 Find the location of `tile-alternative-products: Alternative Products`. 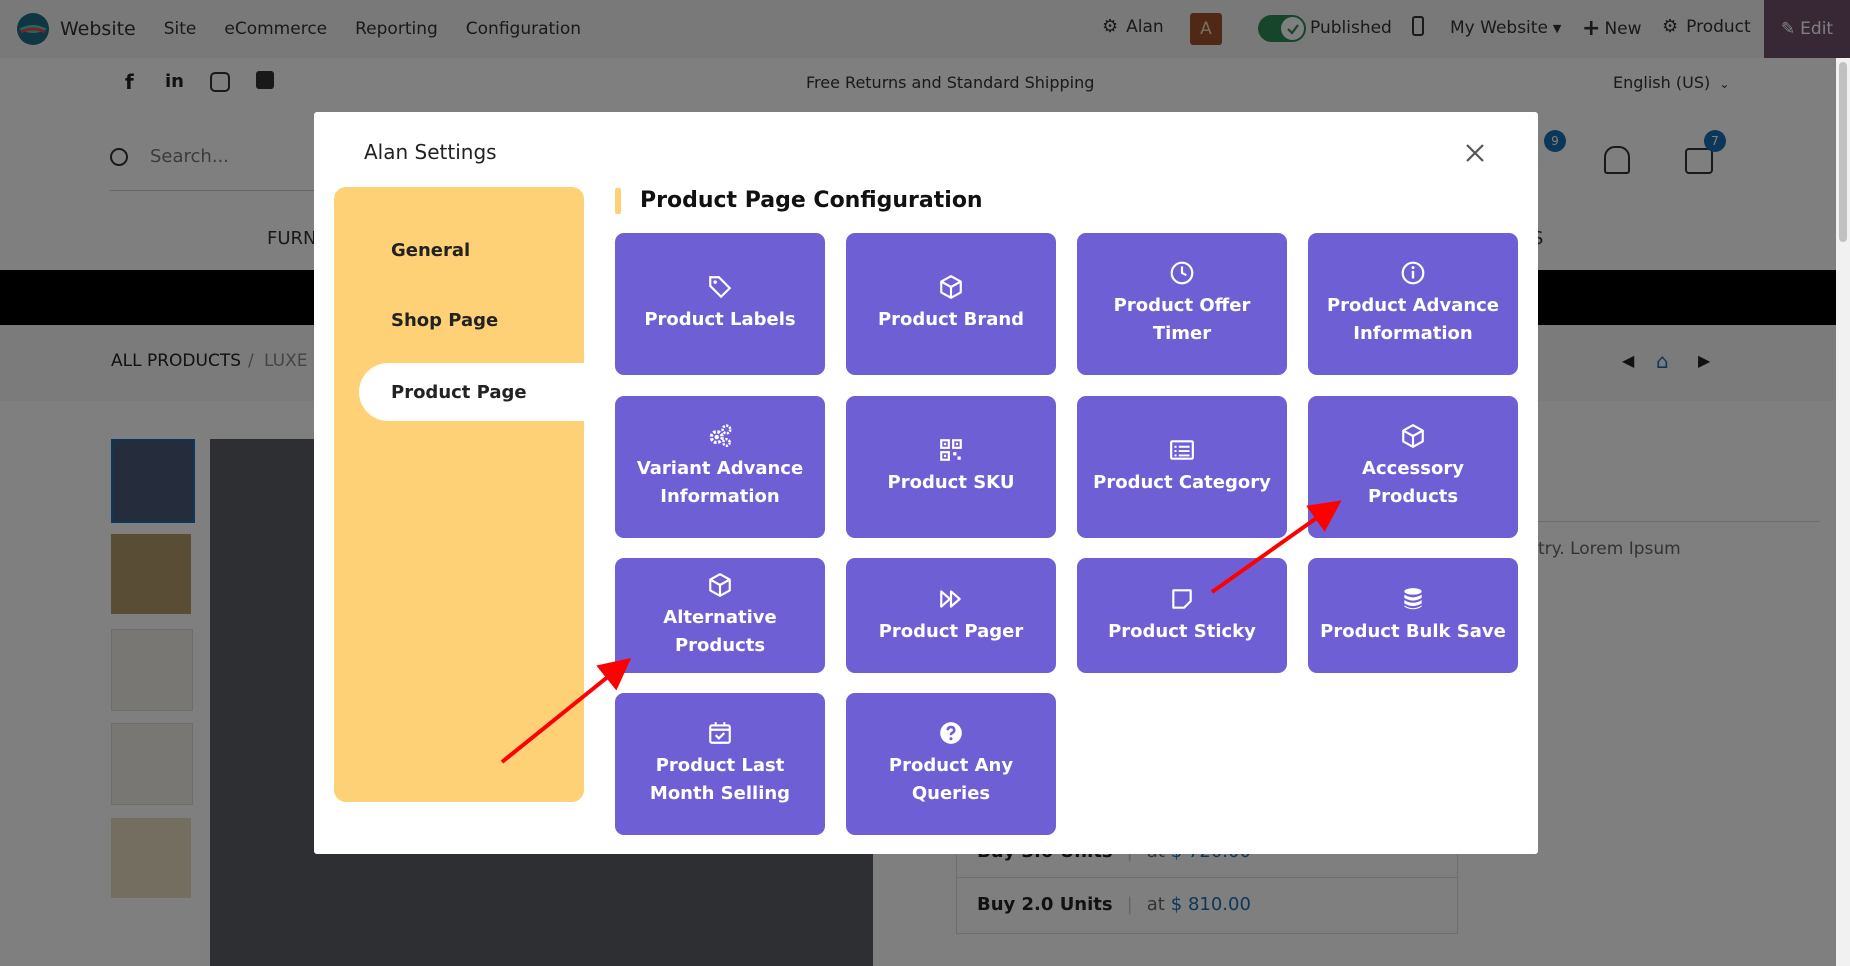

tile-alternative-products: Alternative Products is located at coordinates (720, 615).